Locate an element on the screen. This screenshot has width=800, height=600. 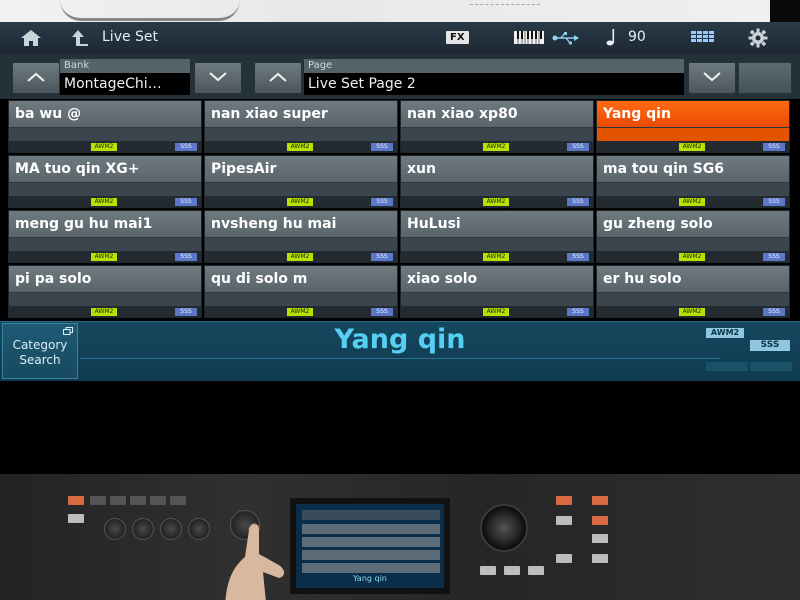
page-next-button is located at coordinates (712, 78).